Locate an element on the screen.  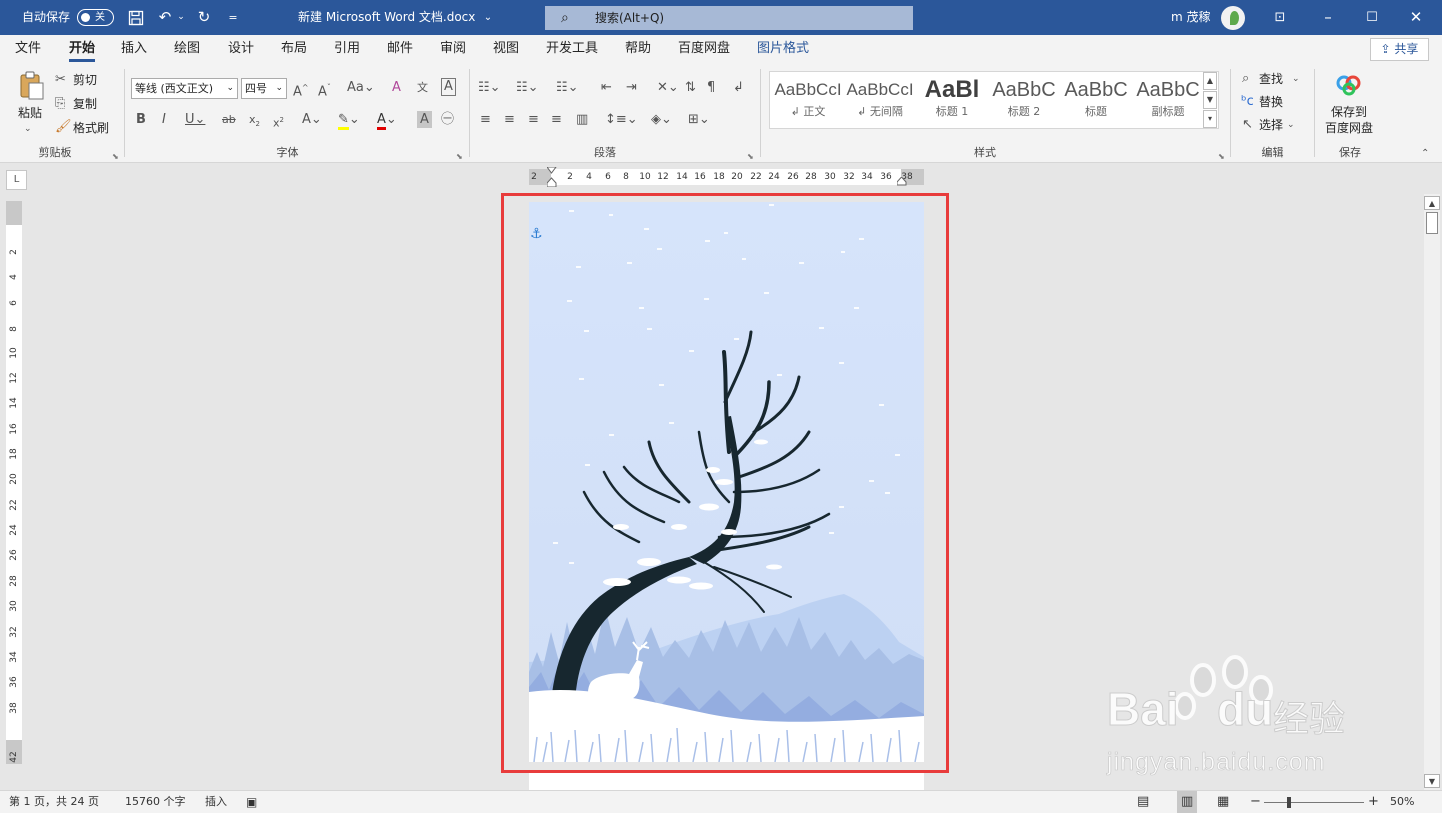
character-border-icon: A is located at coordinates (448, 87).